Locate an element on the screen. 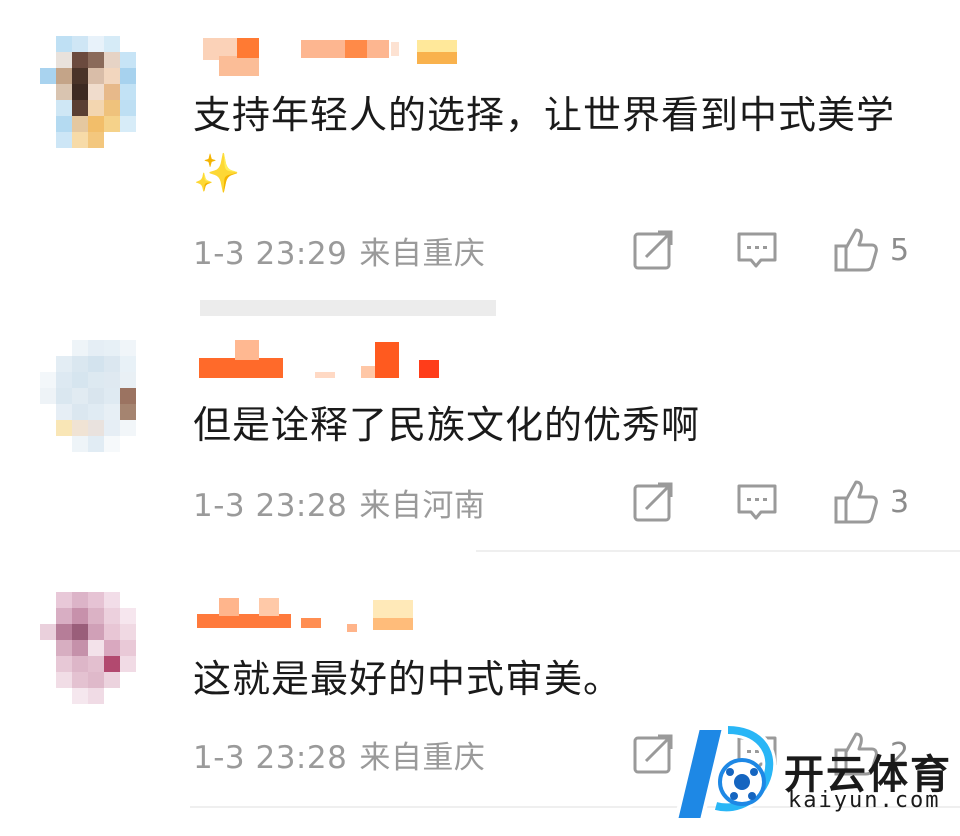 The image size is (960, 836). comment-meta: 1-3 23:29 来自重庆 is located at coordinates (339, 250).